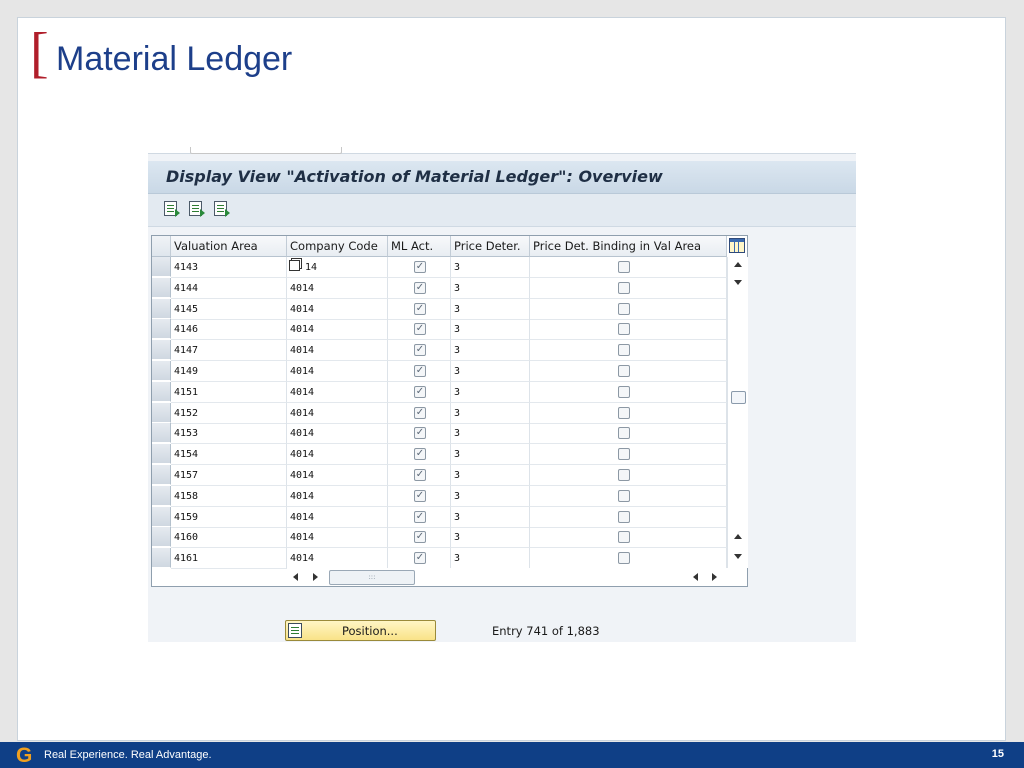 The width and height of the screenshot is (1024, 768). What do you see at coordinates (229, 392) in the screenshot?
I see `cell-valuation-area: 4151` at bounding box center [229, 392].